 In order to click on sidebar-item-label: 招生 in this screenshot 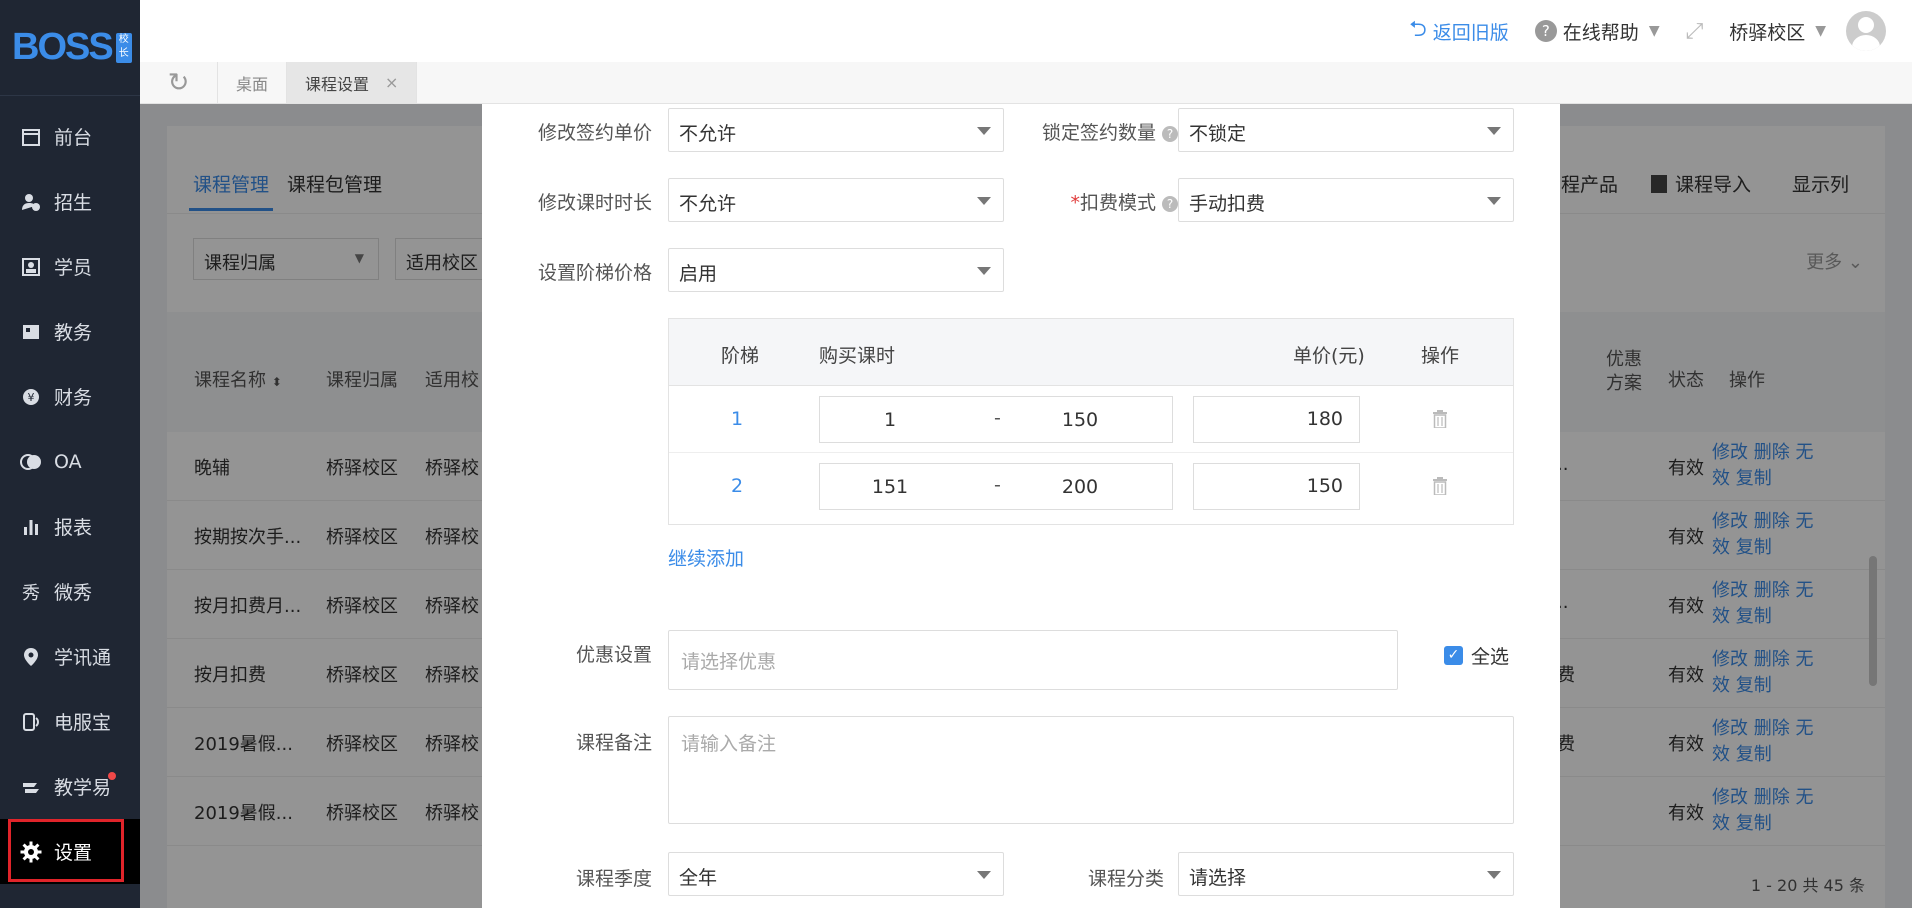, I will do `click(73, 203)`.